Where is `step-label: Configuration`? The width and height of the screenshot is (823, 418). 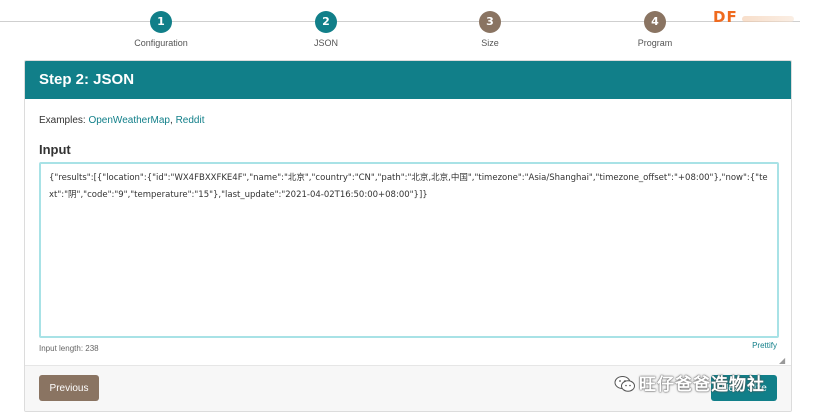
step-label: Configuration is located at coordinates (161, 43).